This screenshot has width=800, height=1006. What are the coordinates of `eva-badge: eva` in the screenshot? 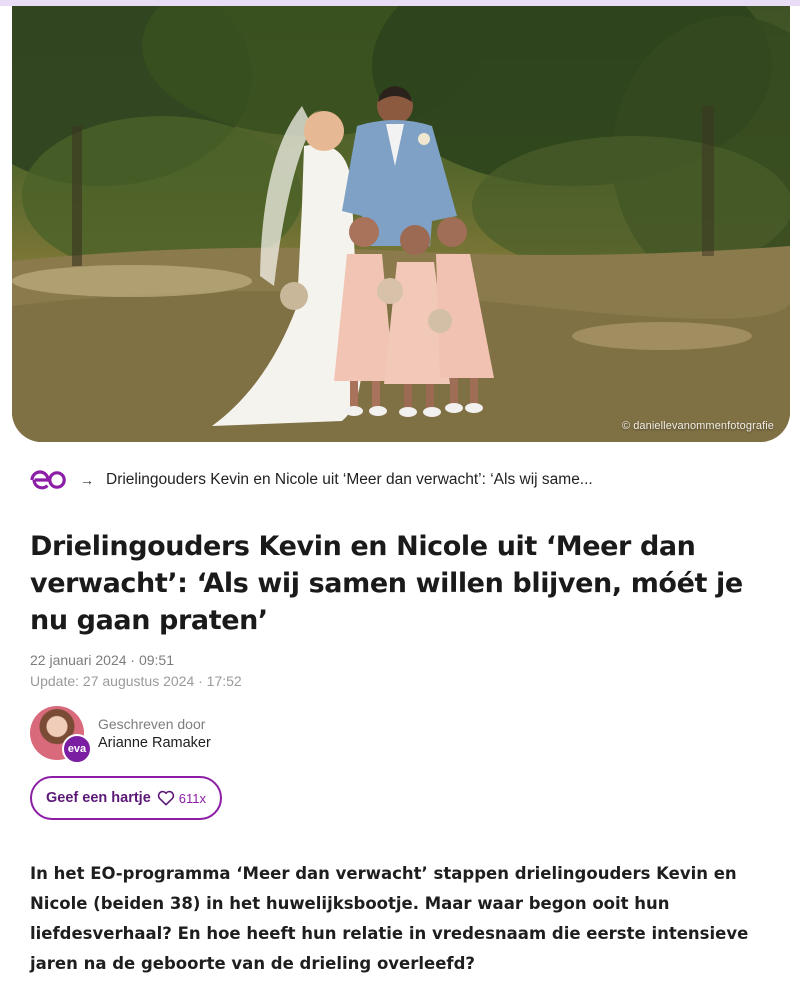 It's located at (77, 749).